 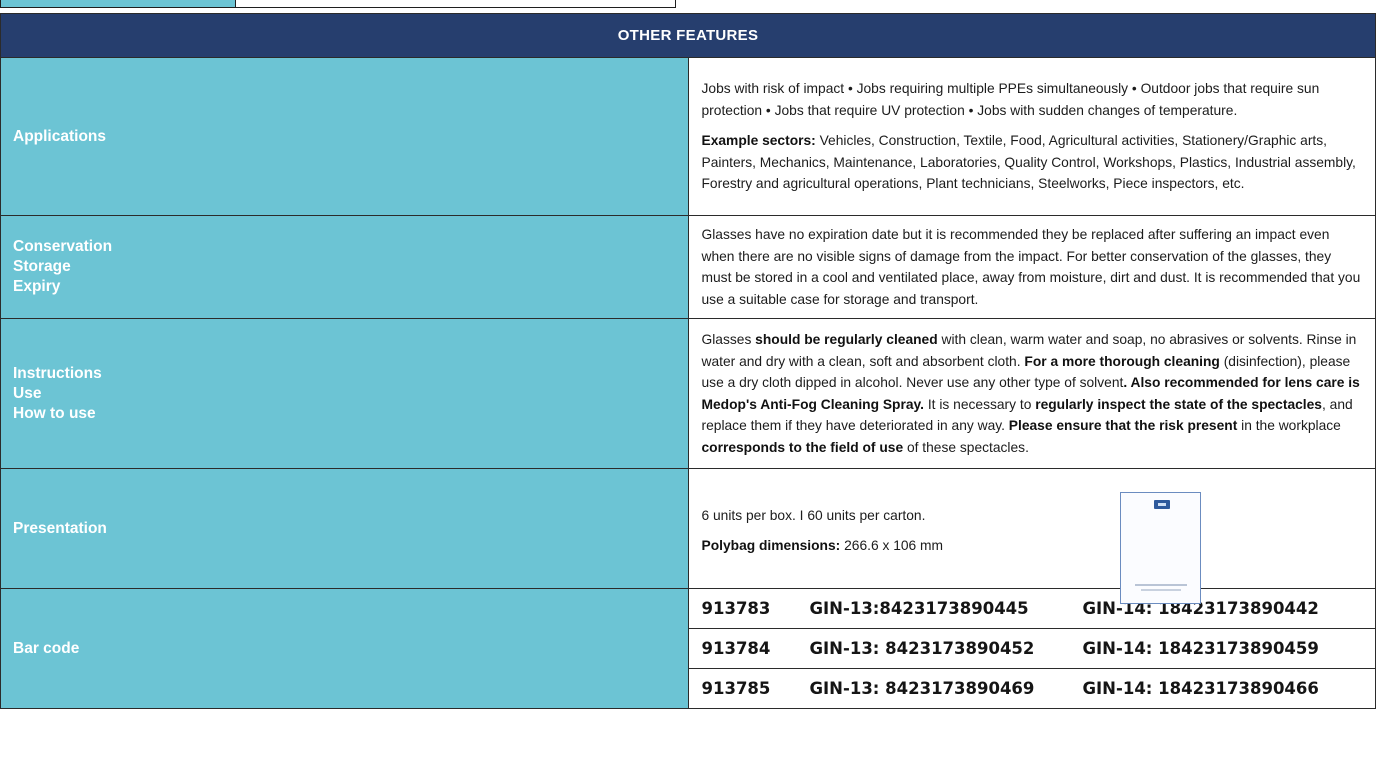 I want to click on instructions-segment-bold: Please ensure that the risk present, so click(x=1123, y=425).